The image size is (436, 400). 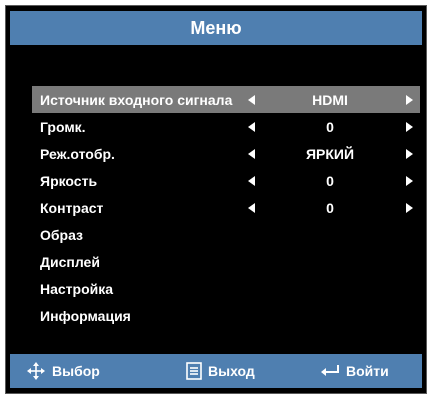 I want to click on menu-box-icon, so click(x=194, y=371).